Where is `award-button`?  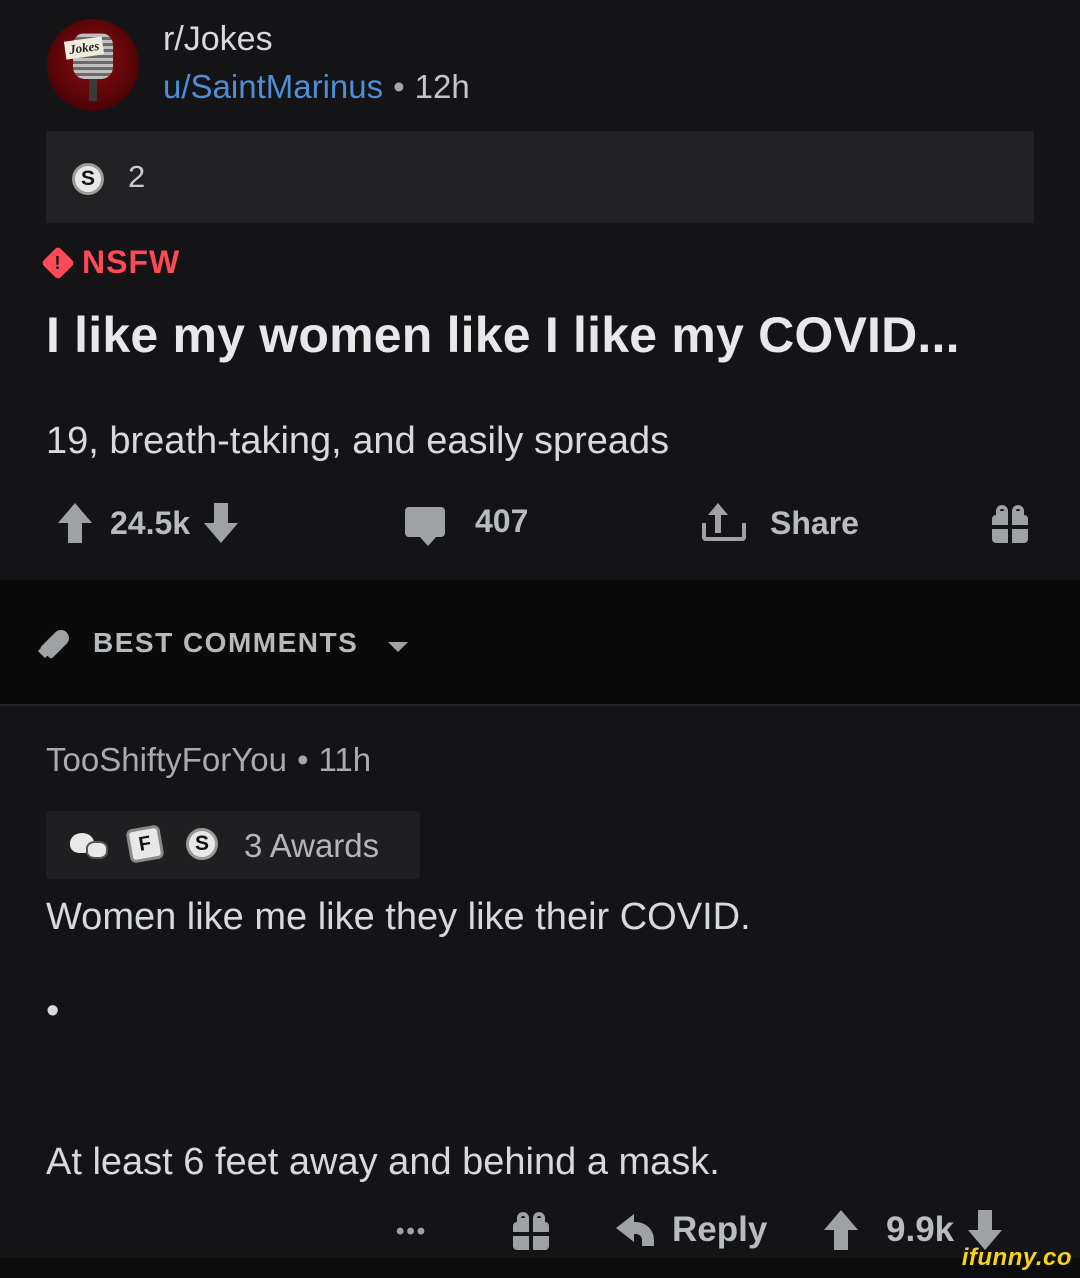
award-button is located at coordinates (1010, 523).